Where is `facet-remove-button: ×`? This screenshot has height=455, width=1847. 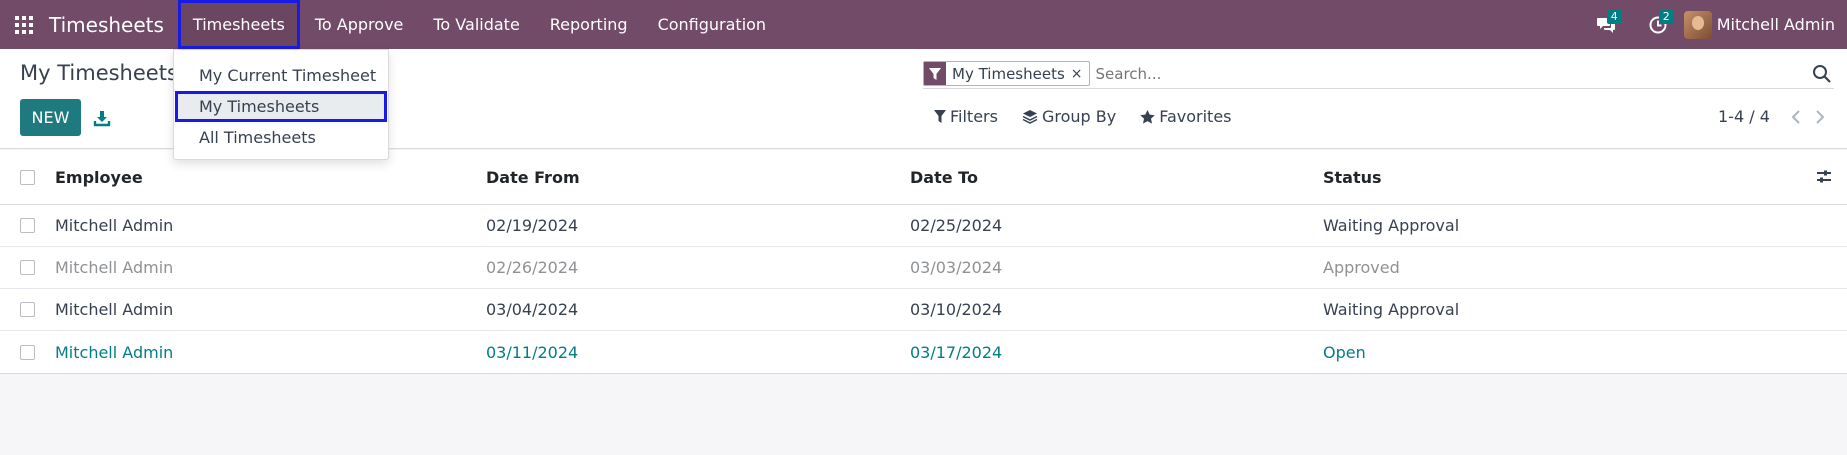
facet-remove-button: × is located at coordinates (1079, 74).